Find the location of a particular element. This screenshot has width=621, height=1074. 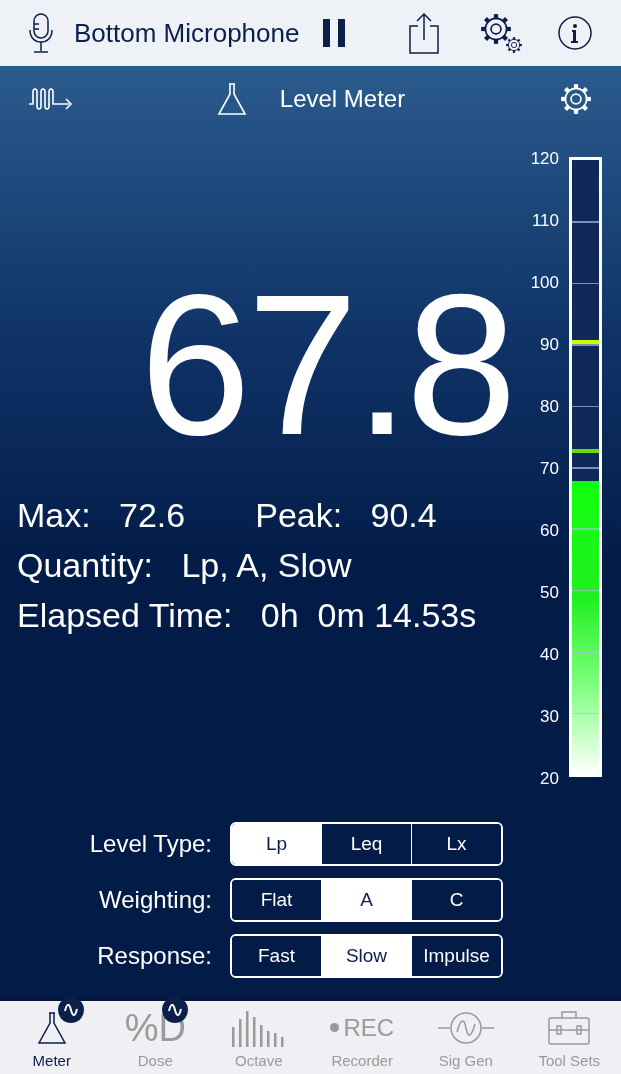

share-icon is located at coordinates (424, 33).